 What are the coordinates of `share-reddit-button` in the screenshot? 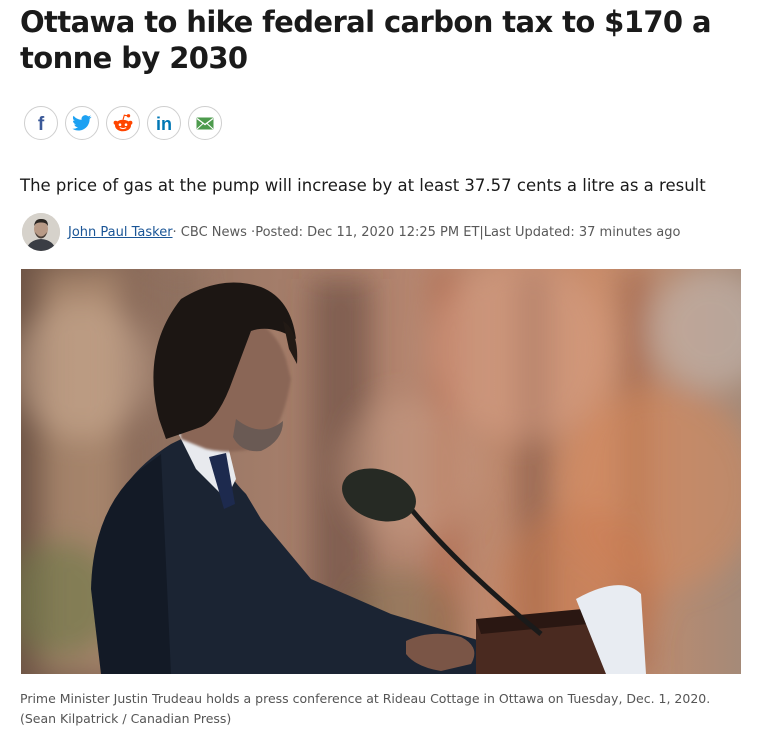 It's located at (123, 123).